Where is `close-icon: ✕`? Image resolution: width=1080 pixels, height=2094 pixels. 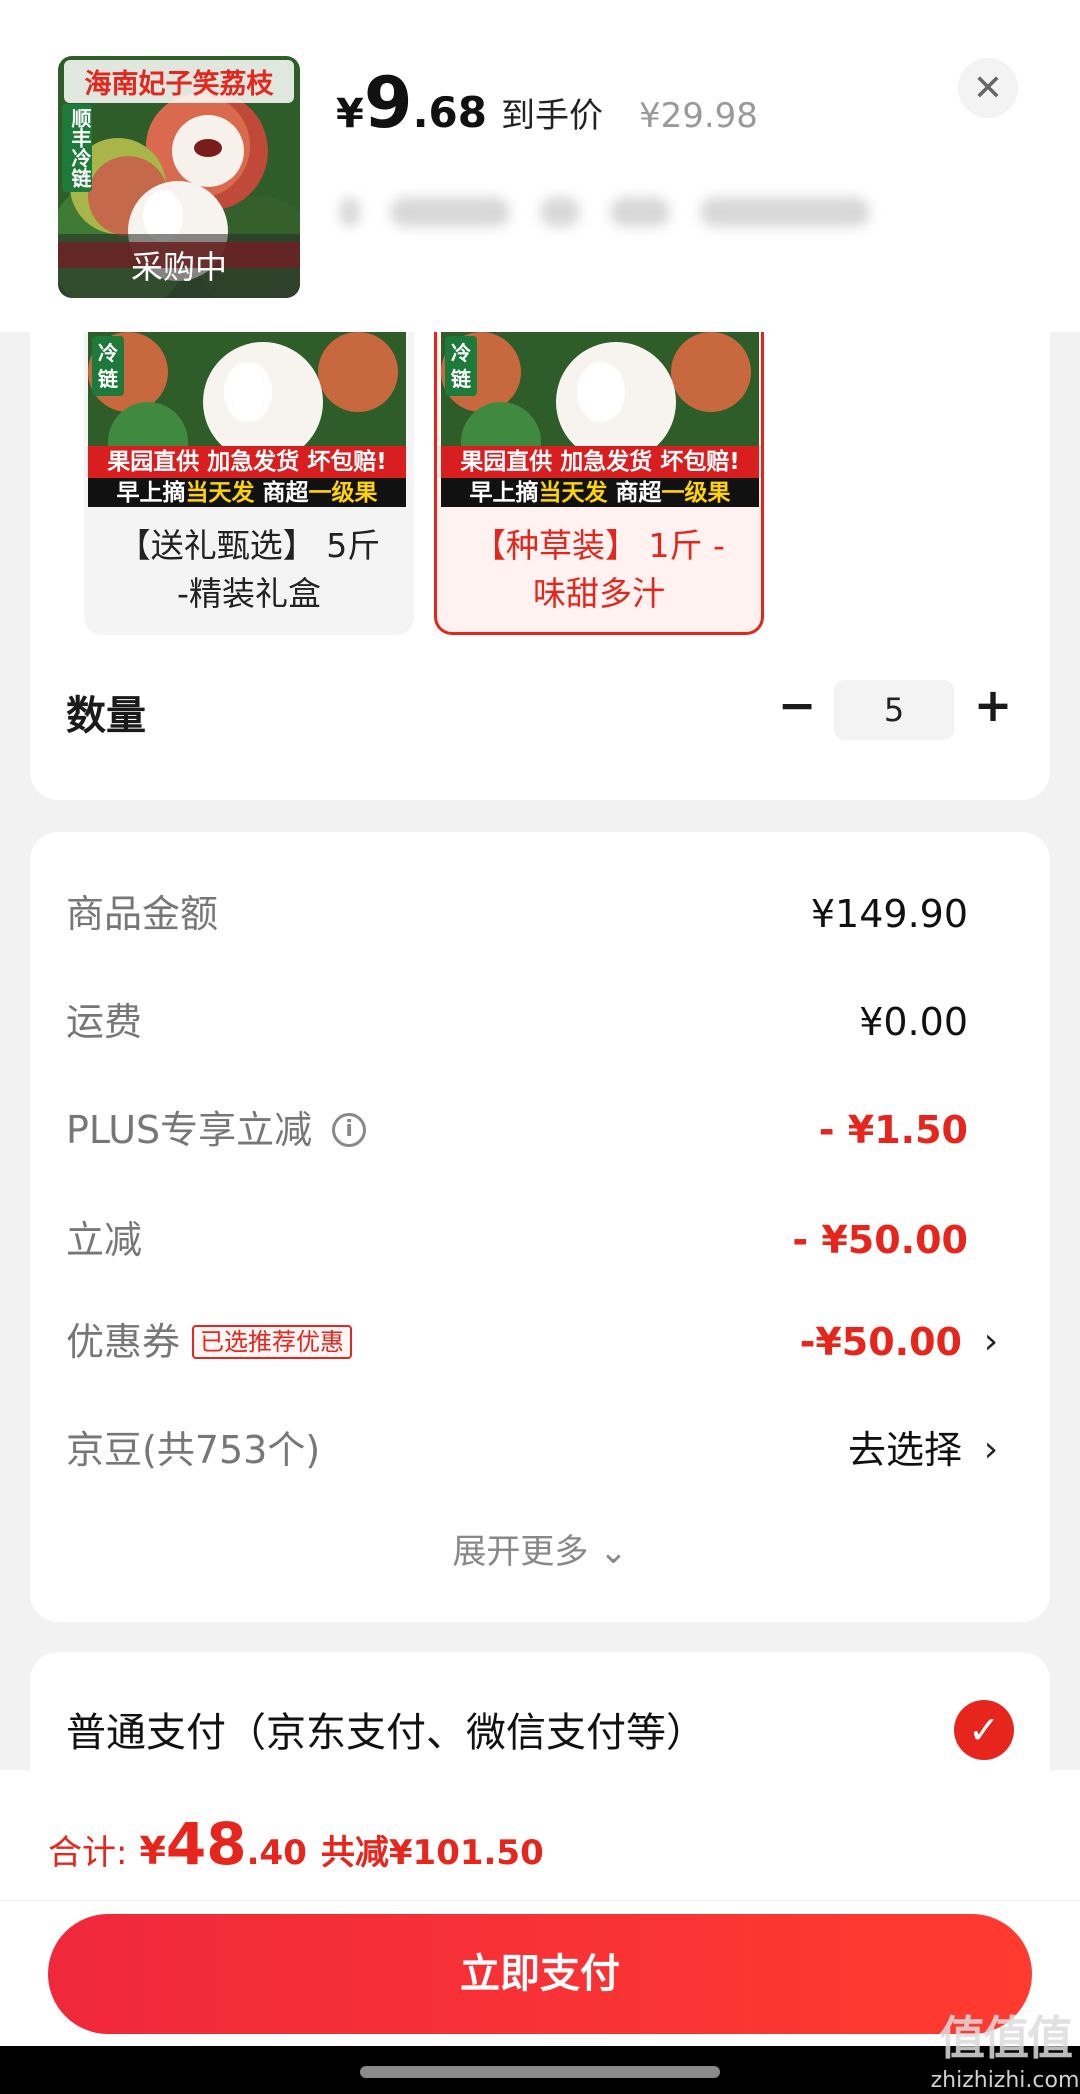 close-icon: ✕ is located at coordinates (988, 88).